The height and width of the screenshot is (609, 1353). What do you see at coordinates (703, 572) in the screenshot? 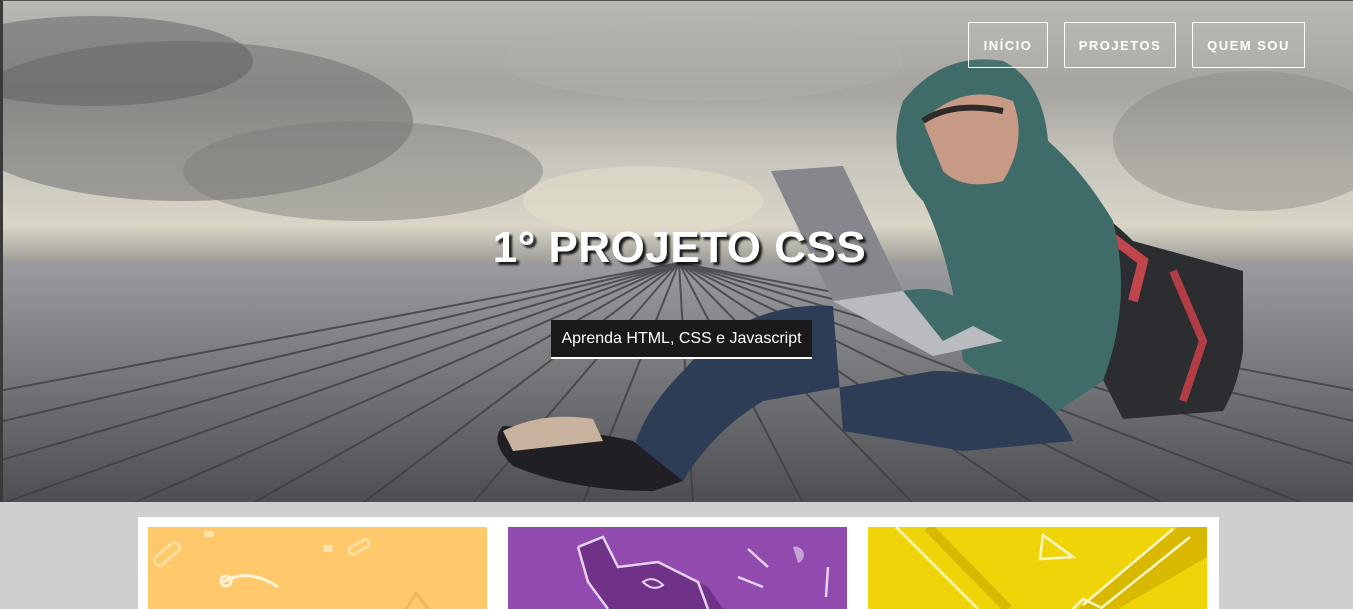
I see `elephant-icon` at bounding box center [703, 572].